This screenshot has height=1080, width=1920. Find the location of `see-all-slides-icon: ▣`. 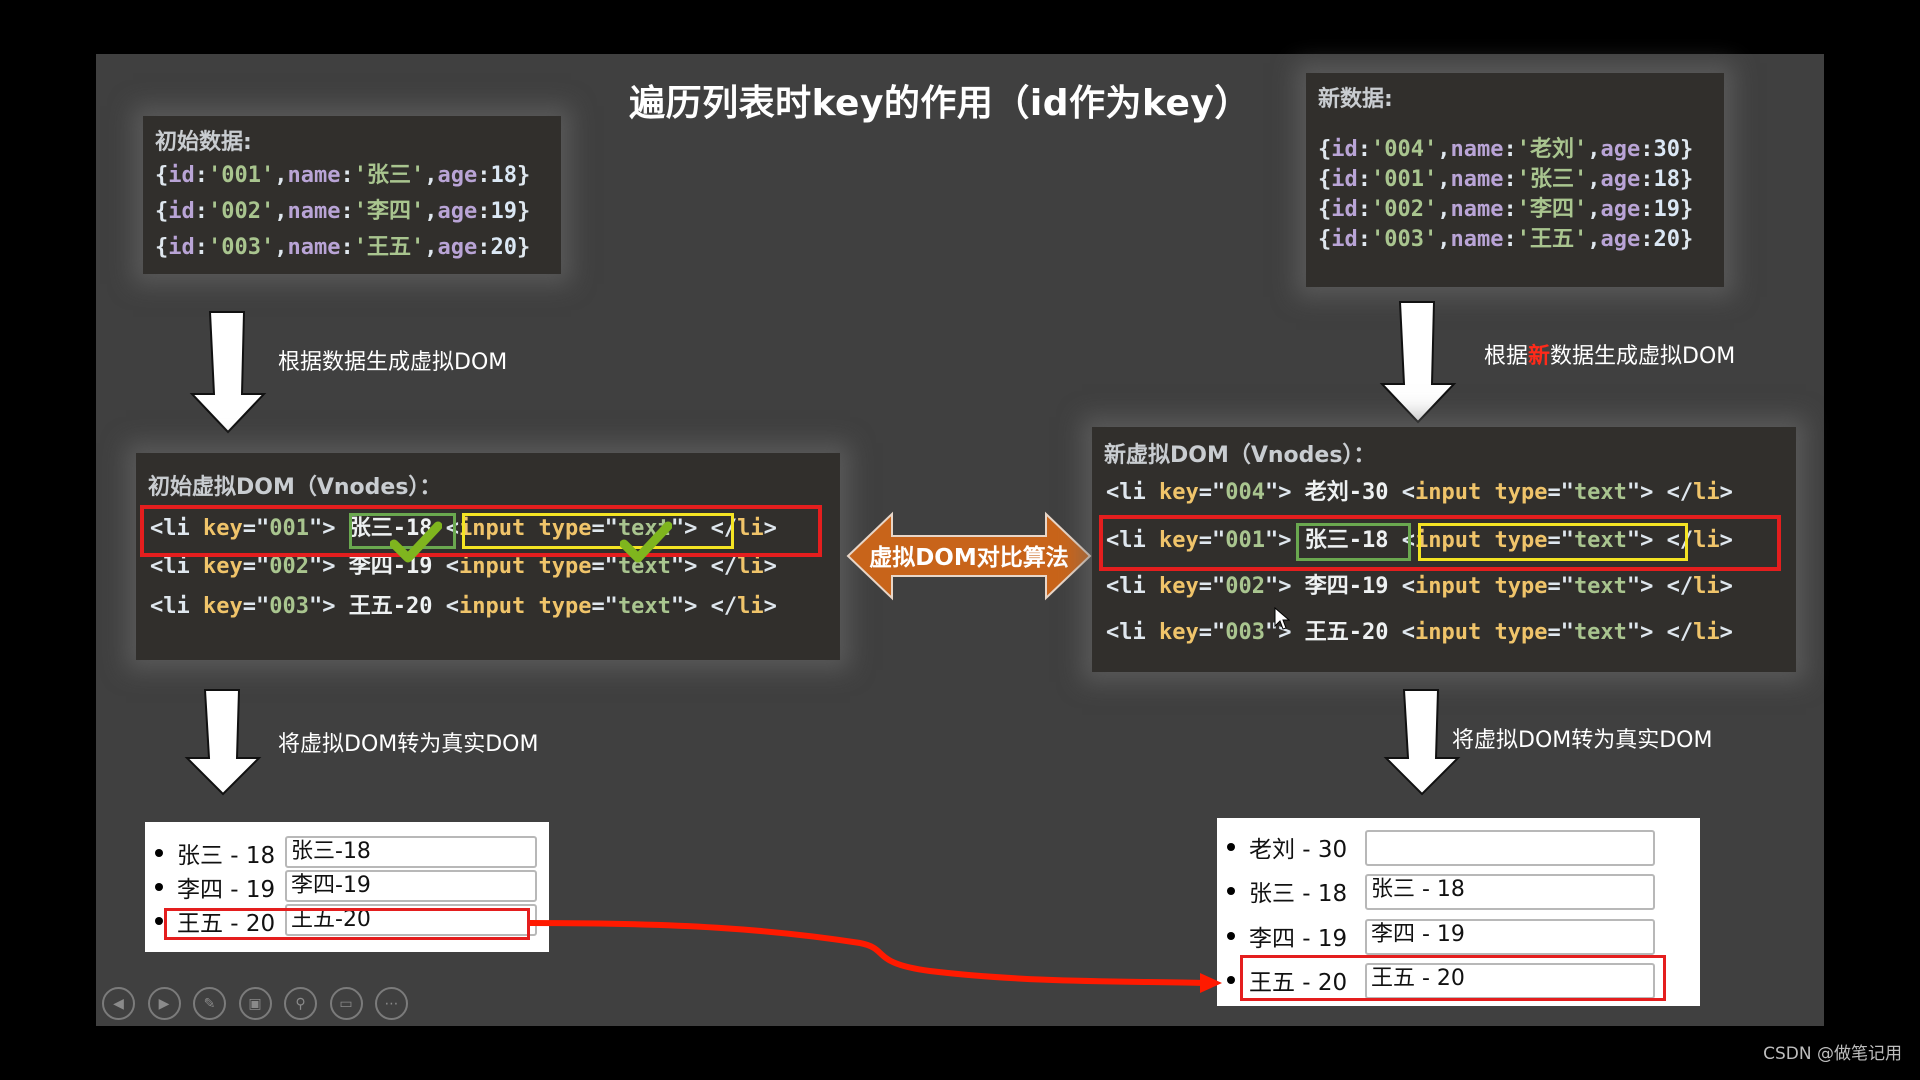

see-all-slides-icon: ▣ is located at coordinates (255, 1003).